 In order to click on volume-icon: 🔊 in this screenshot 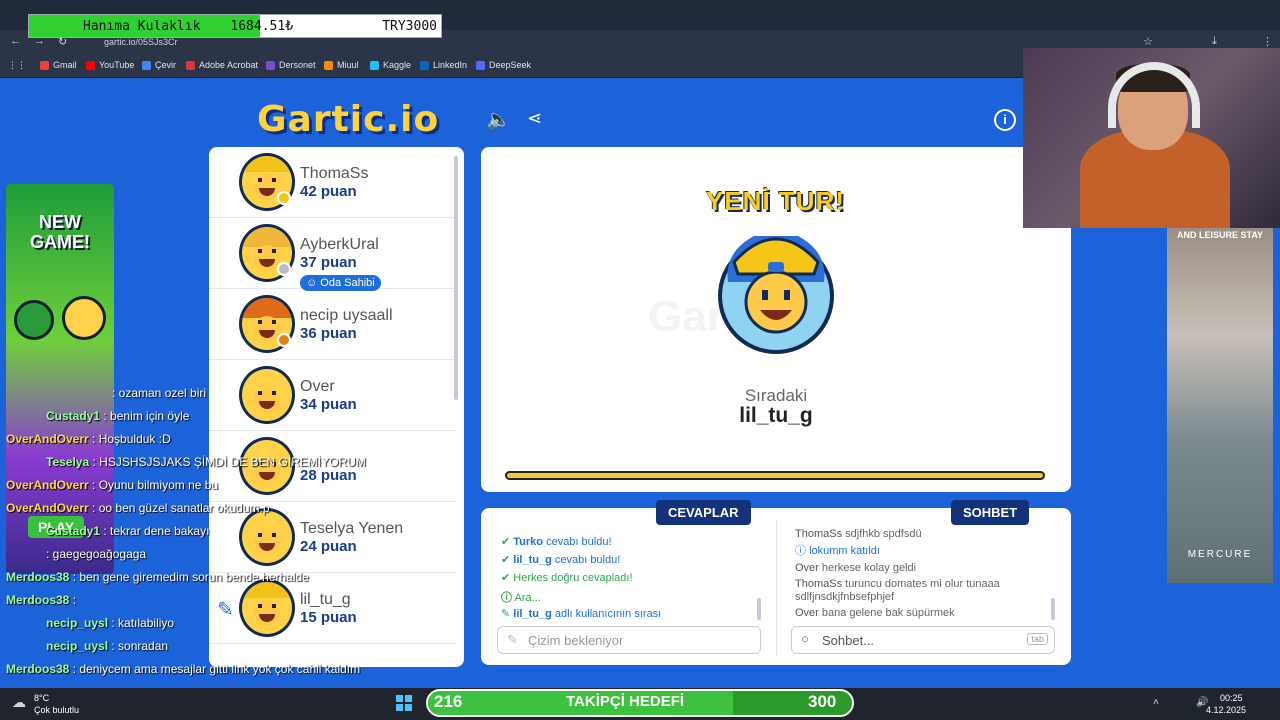, I will do `click(1202, 702)`.